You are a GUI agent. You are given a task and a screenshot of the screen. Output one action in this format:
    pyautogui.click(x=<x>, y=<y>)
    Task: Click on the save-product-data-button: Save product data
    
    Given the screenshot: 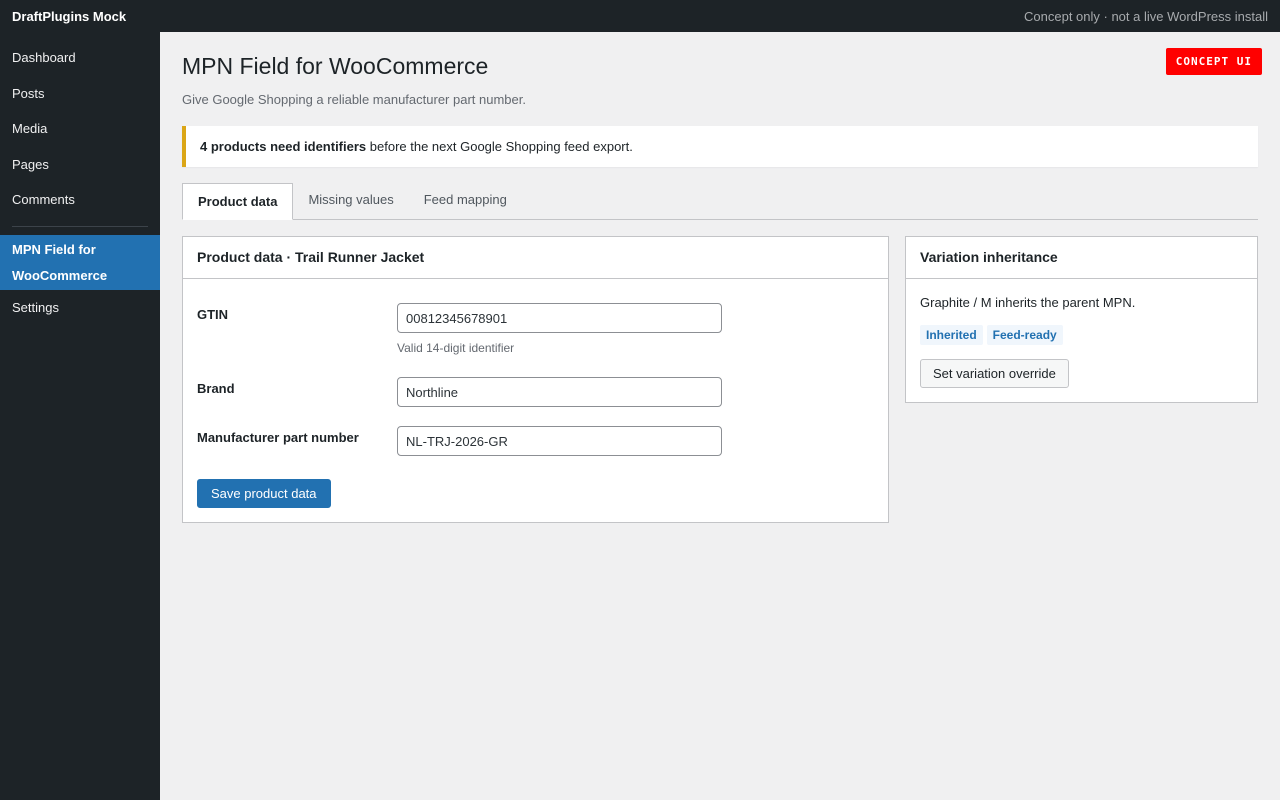 What is the action you would take?
    pyautogui.click(x=264, y=493)
    